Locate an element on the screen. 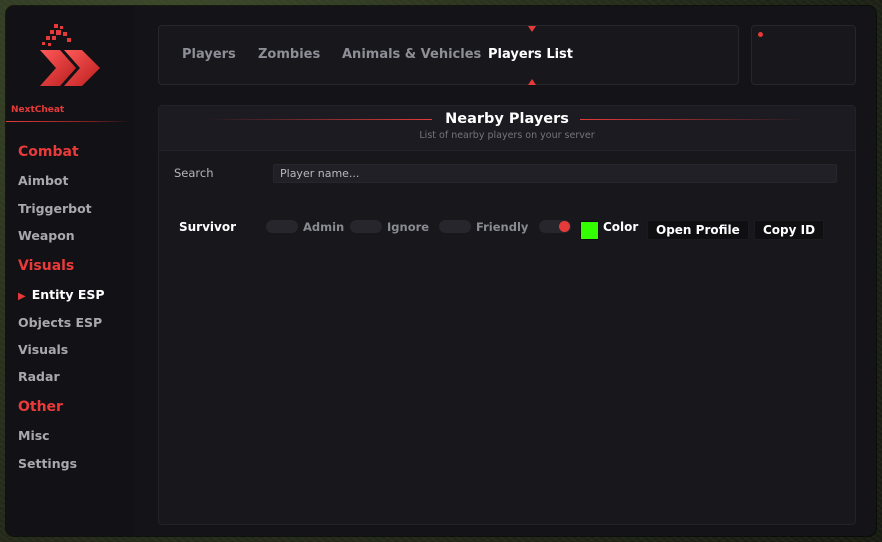 This screenshot has height=542, width=882. brand-divider is located at coordinates (68, 121).